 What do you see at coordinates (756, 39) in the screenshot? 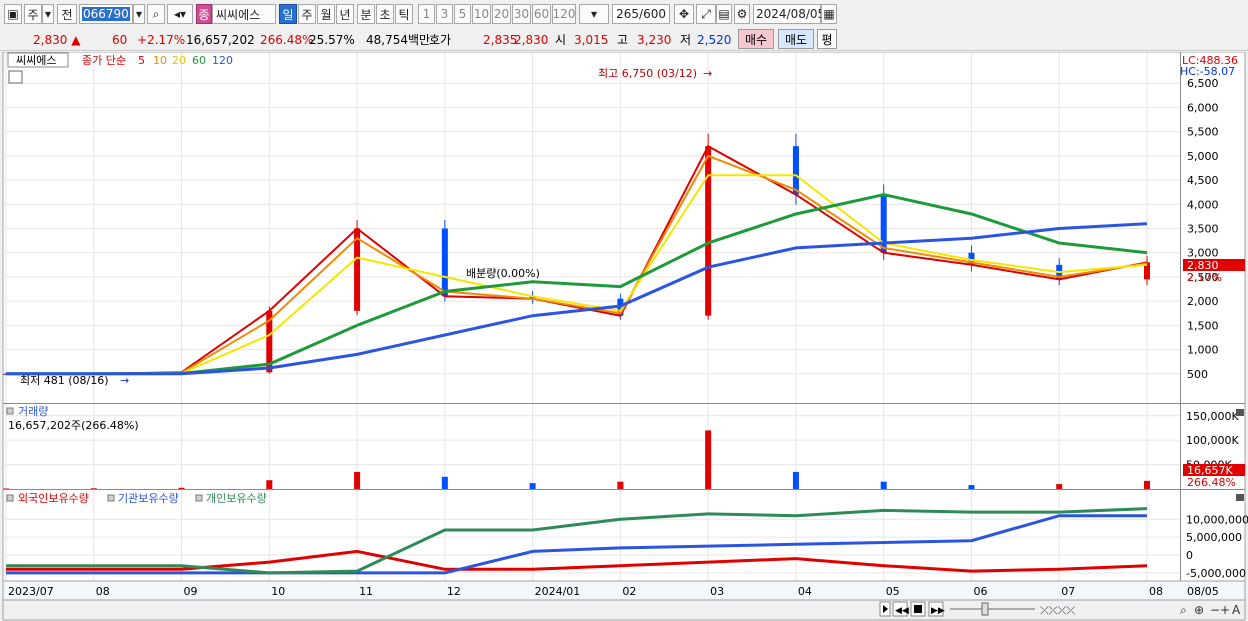
I see `buy-button: 매수` at bounding box center [756, 39].